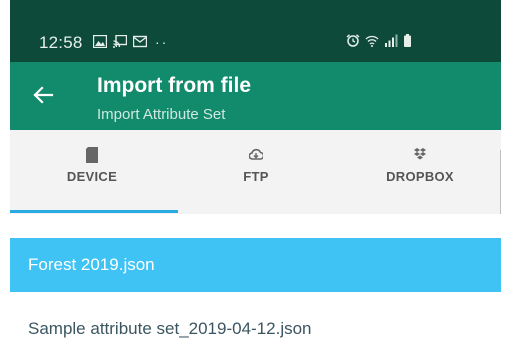 This screenshot has width=512, height=347. I want to click on cloud-download-icon, so click(256, 155).